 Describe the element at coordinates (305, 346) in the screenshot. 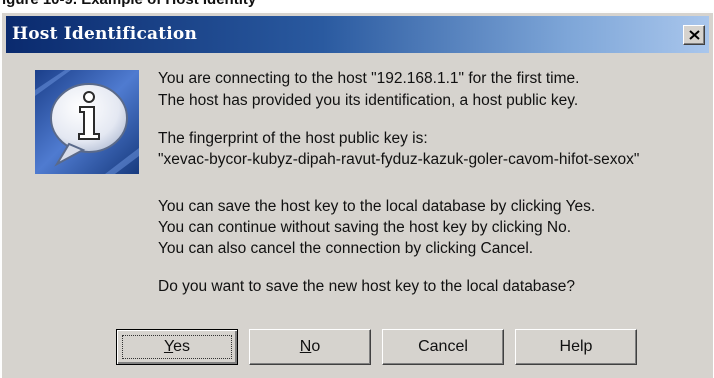

I see `no-button-mnemonic: N` at that location.